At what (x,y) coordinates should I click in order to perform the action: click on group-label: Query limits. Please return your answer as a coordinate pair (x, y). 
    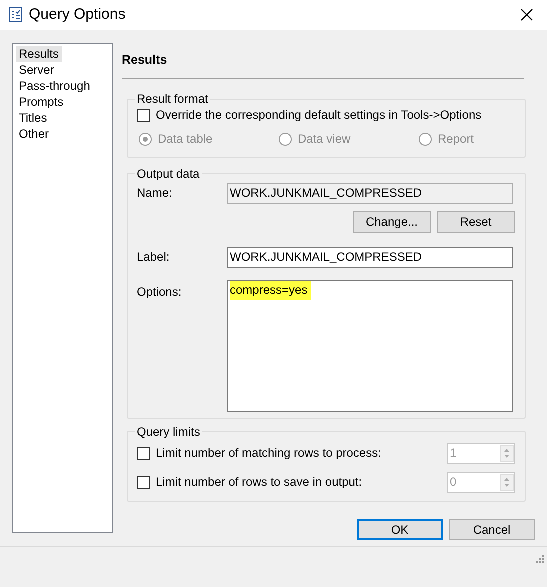
    Looking at the image, I should click on (169, 431).